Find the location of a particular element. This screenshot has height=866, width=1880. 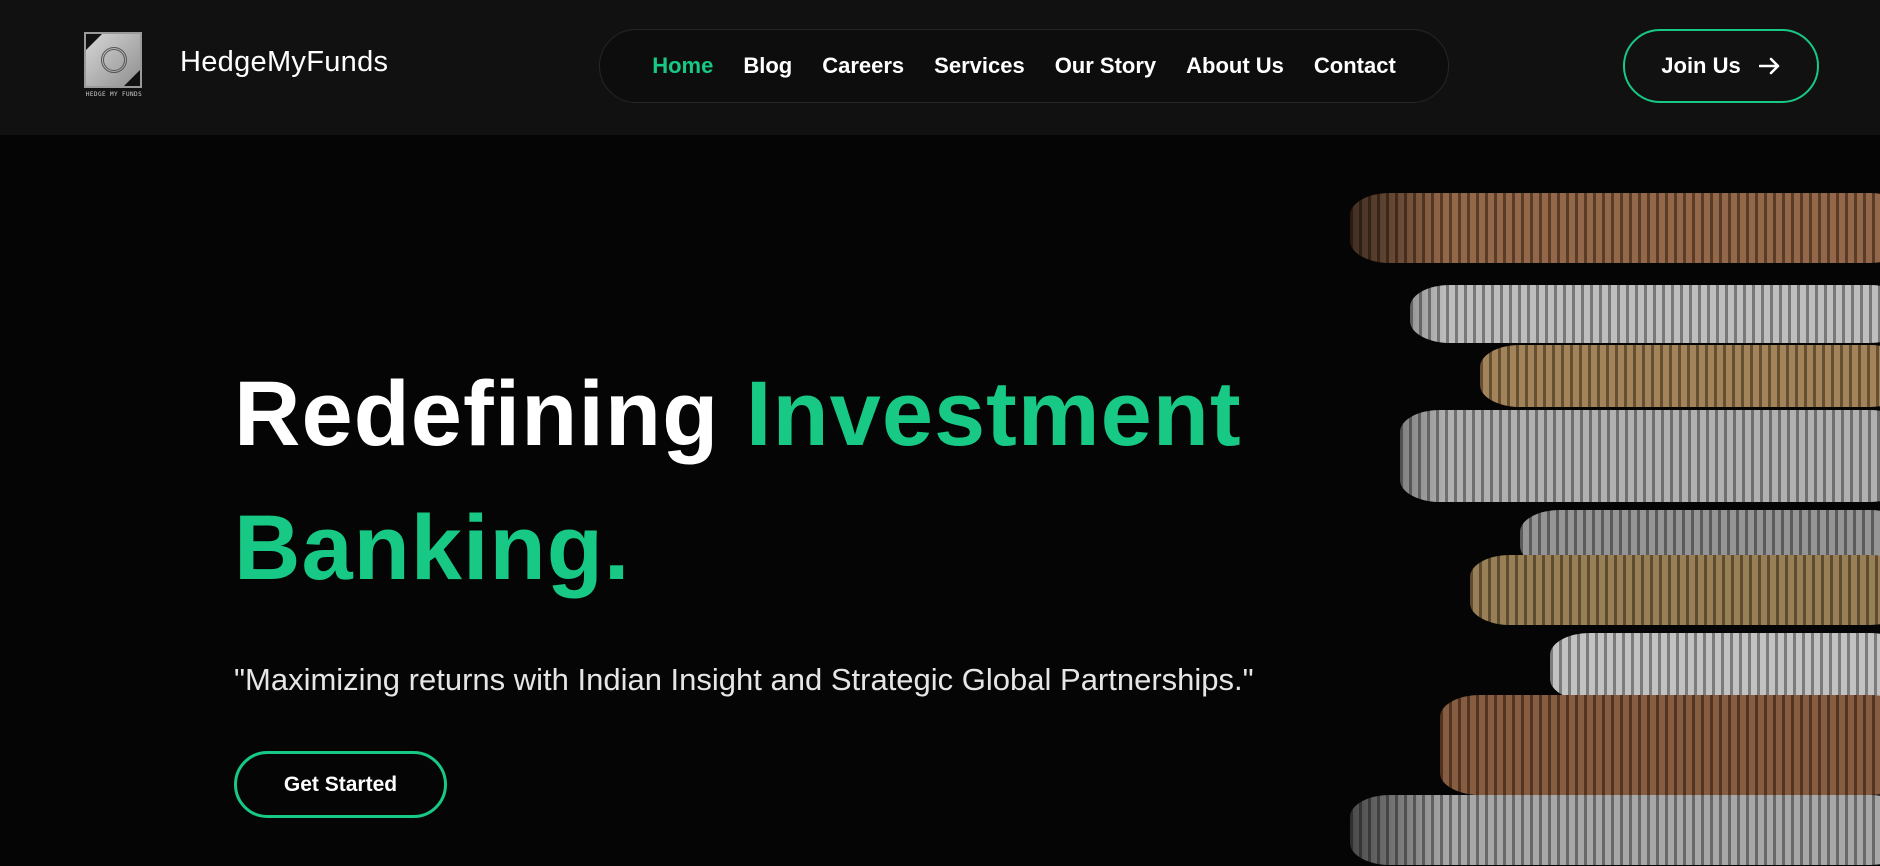

logo-icon is located at coordinates (113, 60).